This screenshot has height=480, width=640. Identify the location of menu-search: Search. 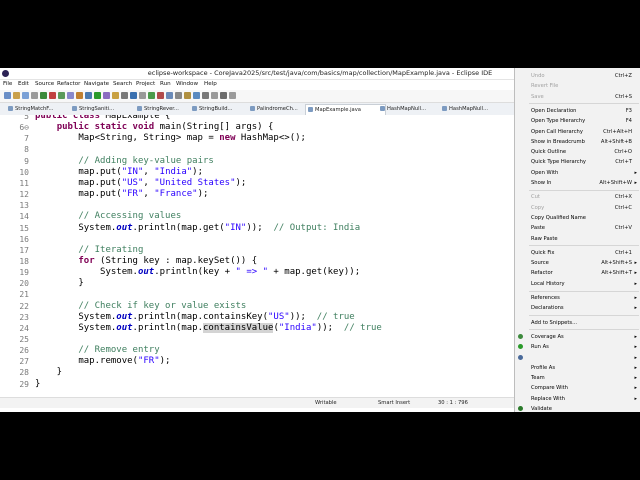
(122, 84).